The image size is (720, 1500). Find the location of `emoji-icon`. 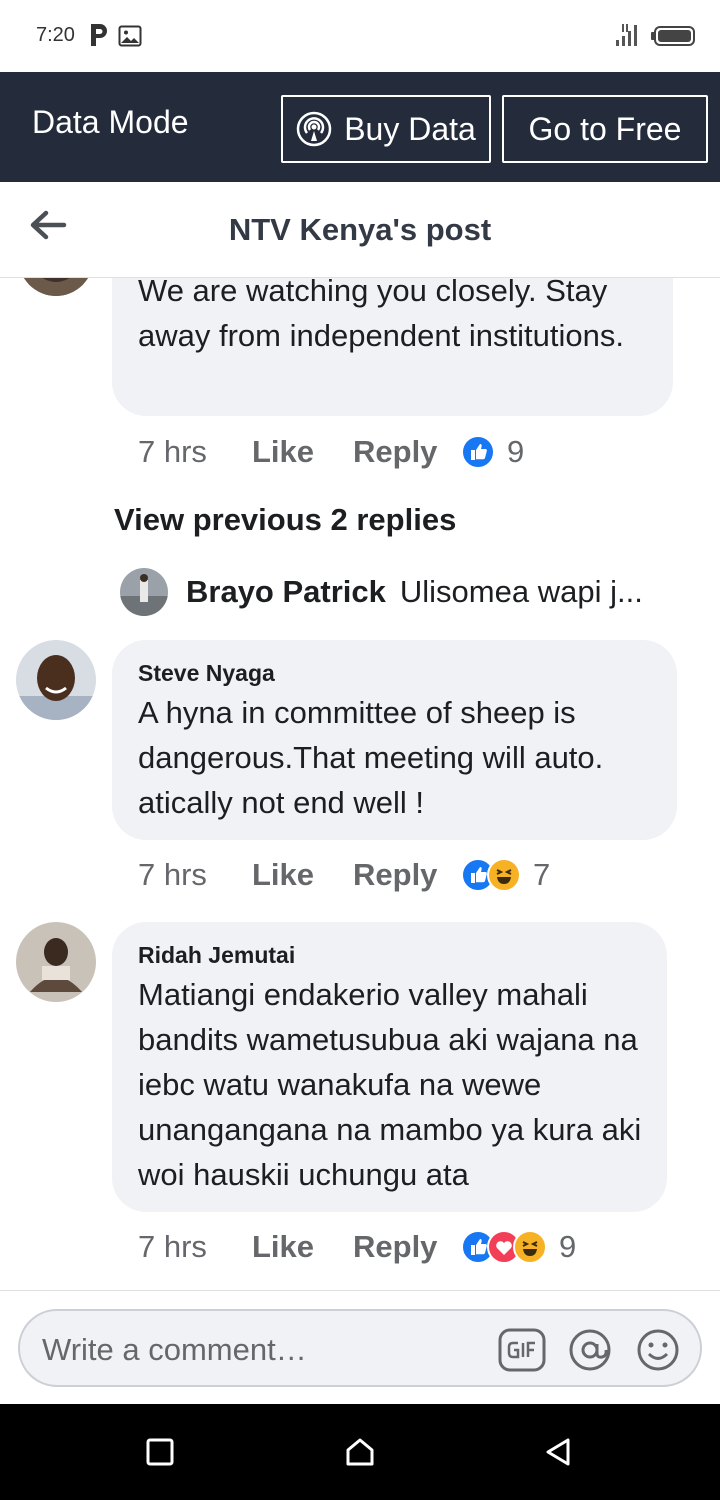

emoji-icon is located at coordinates (658, 1350).